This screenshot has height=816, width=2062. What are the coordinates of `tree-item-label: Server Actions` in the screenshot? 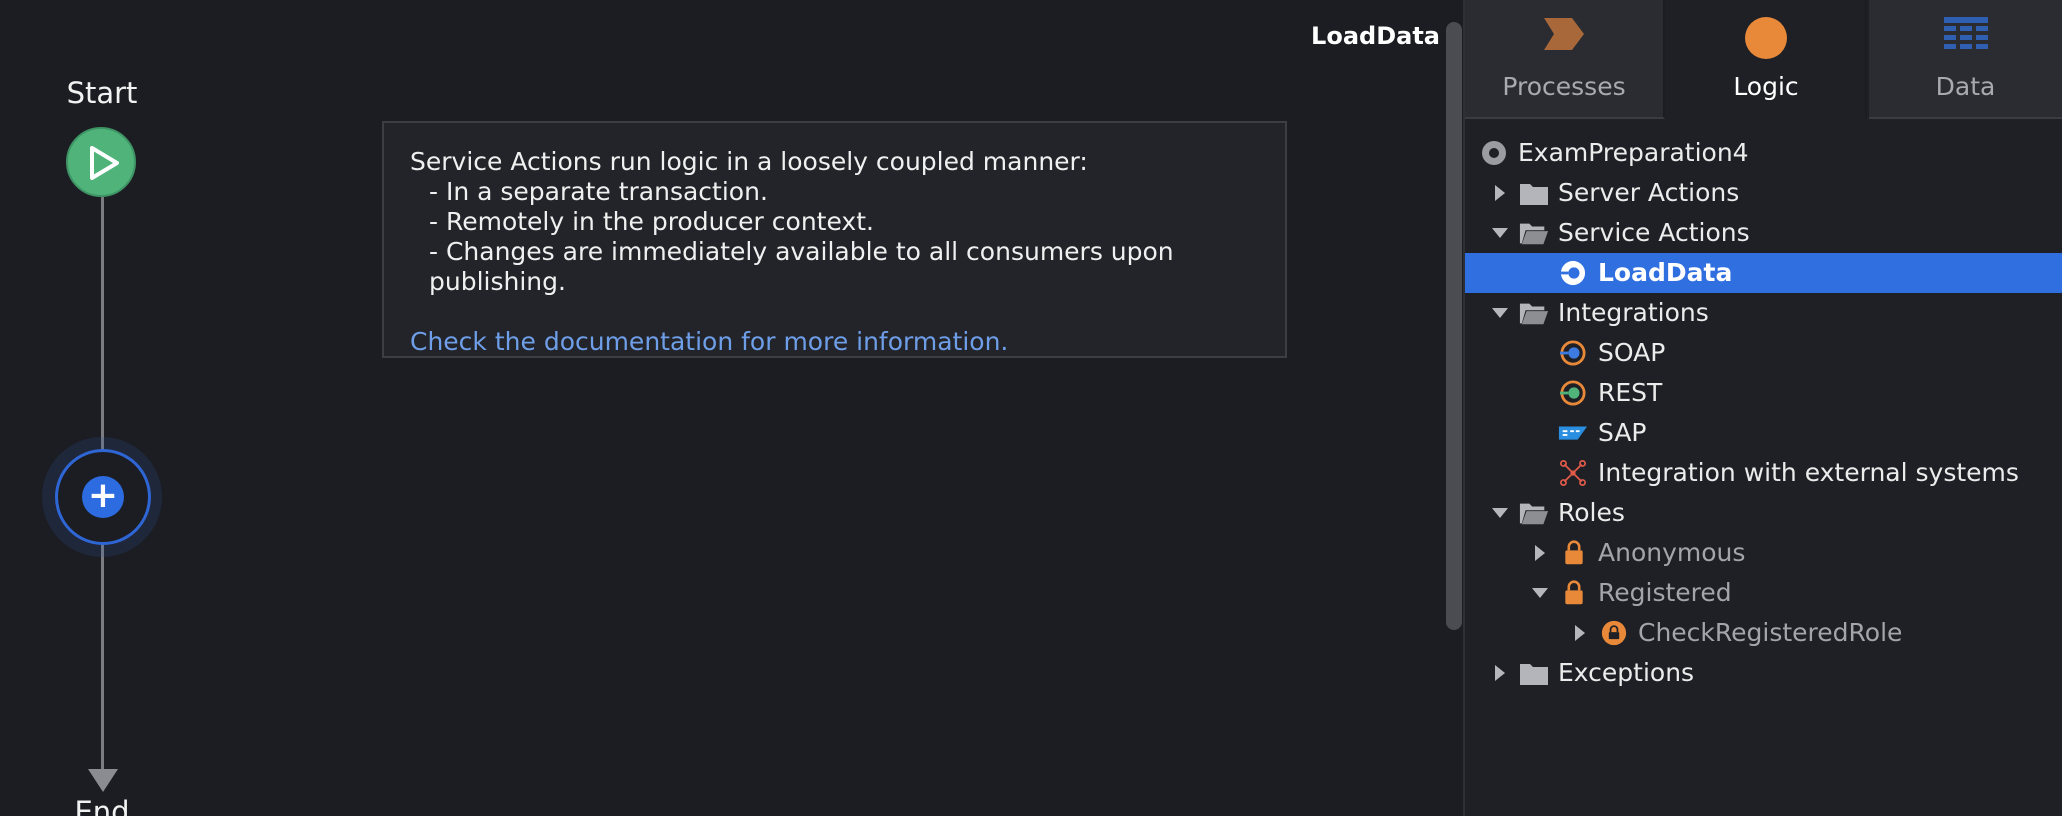 It's located at (1649, 192).